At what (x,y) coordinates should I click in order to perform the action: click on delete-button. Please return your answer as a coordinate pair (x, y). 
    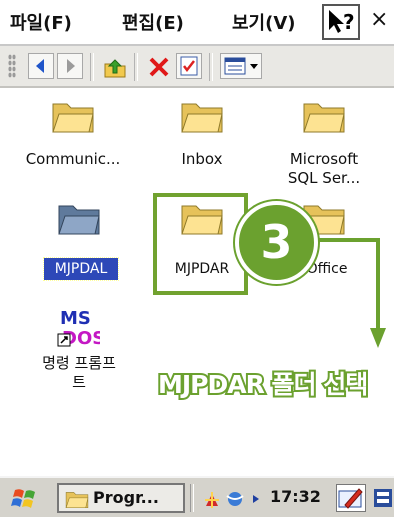
    Looking at the image, I should click on (158, 66).